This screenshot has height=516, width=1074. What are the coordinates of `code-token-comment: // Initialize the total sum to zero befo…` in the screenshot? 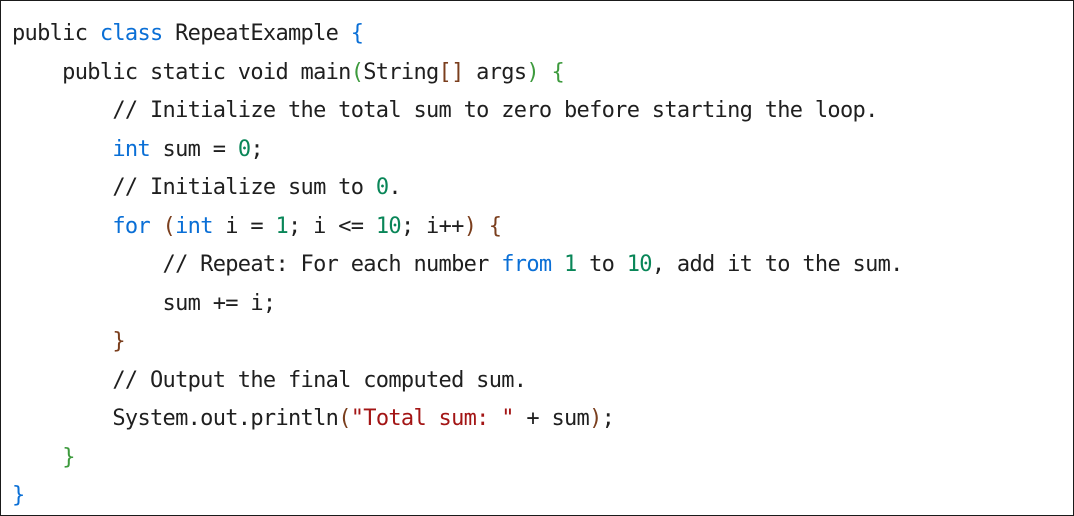 It's located at (445, 110).